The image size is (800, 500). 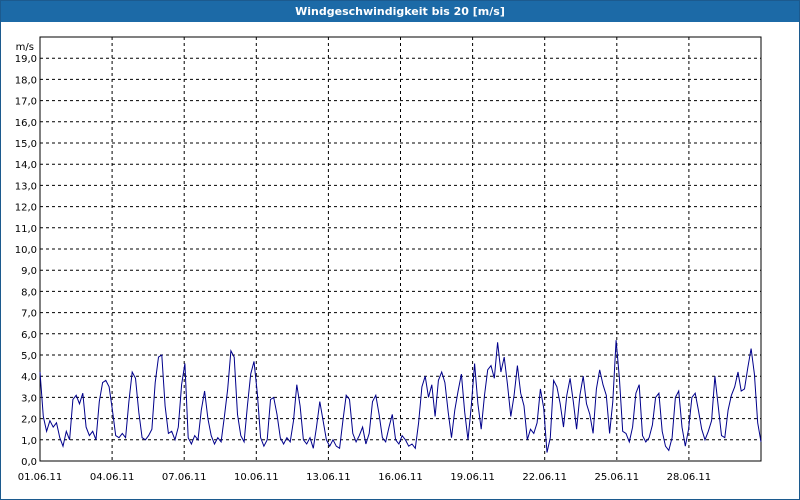 I want to click on y-tick-label: 8,0, so click(x=29, y=292).